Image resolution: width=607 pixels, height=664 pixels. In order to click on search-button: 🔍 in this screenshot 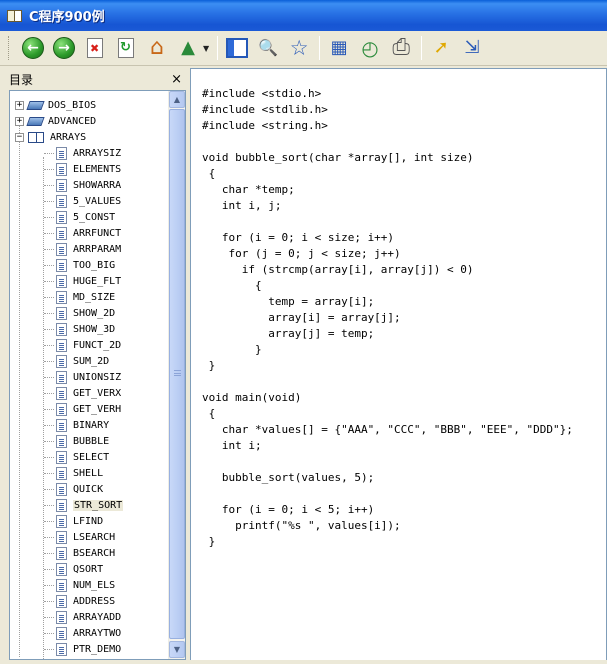, I will do `click(268, 48)`.